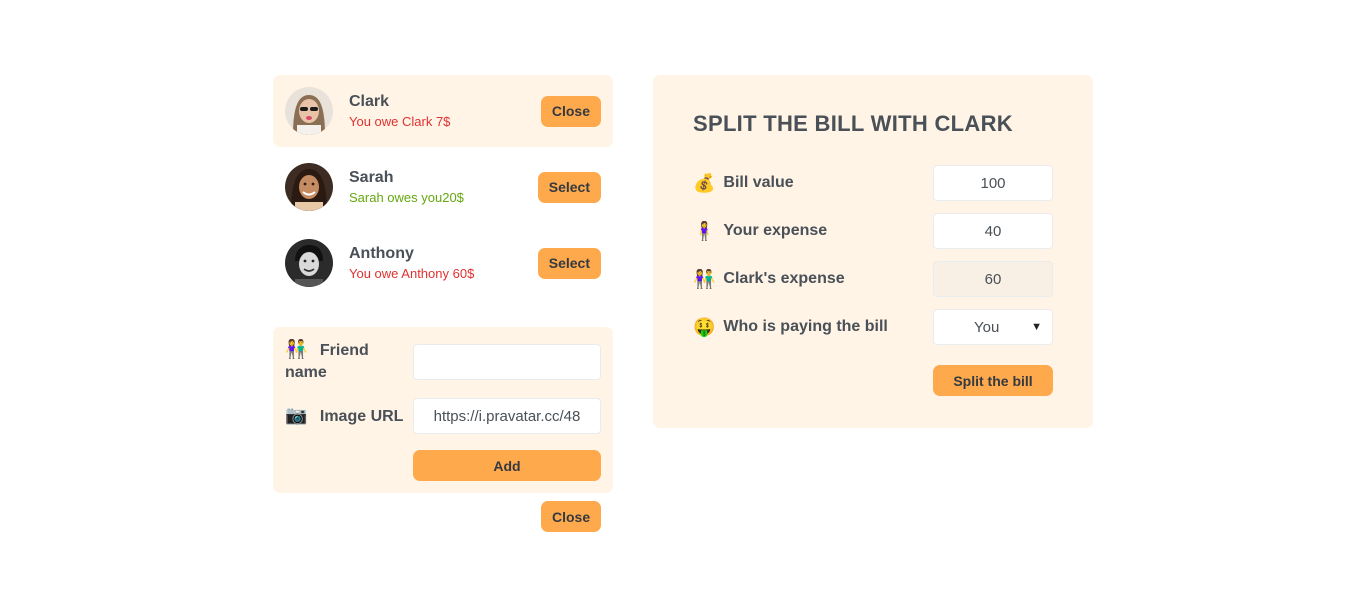 The height and width of the screenshot is (607, 1366). What do you see at coordinates (704, 183) in the screenshot?
I see `money-bag-icon: 💰` at bounding box center [704, 183].